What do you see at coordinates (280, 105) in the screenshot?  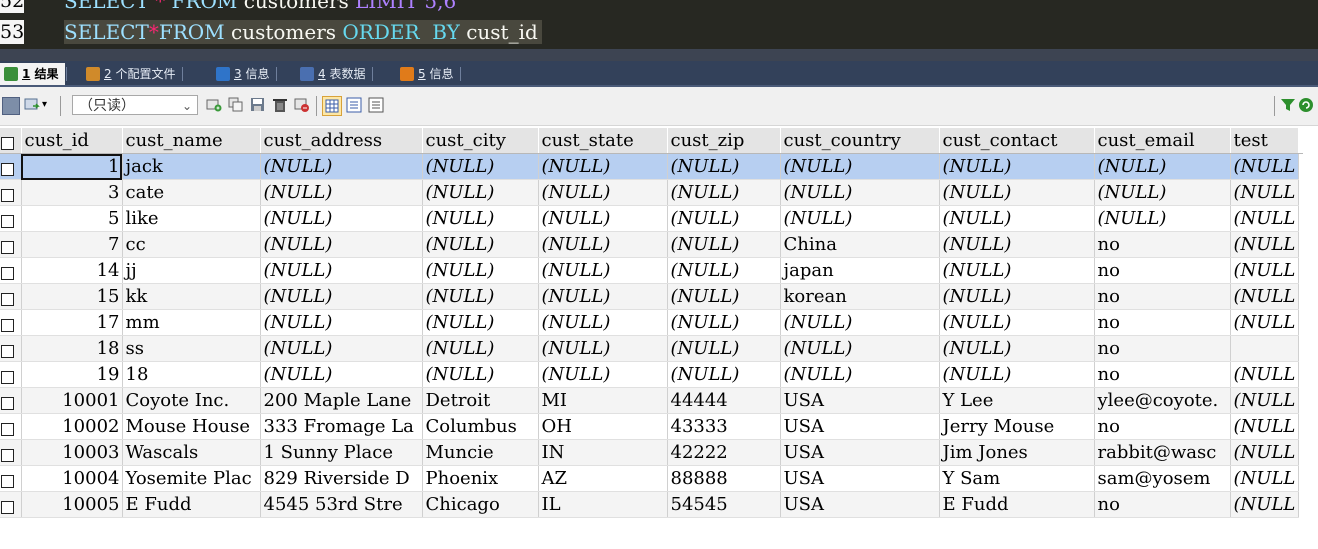 I see `delete-icon` at bounding box center [280, 105].